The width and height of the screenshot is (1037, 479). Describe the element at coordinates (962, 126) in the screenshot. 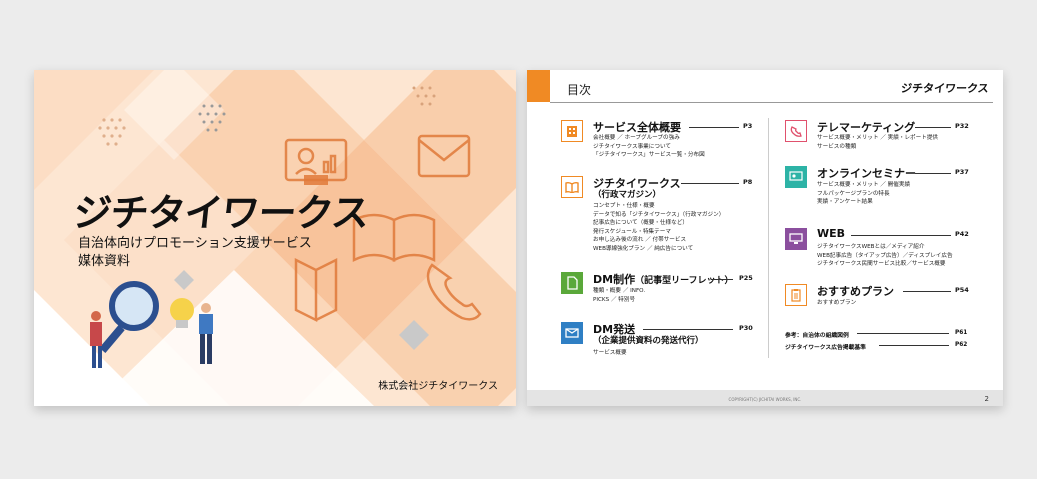

I see `entry-page: P32` at that location.